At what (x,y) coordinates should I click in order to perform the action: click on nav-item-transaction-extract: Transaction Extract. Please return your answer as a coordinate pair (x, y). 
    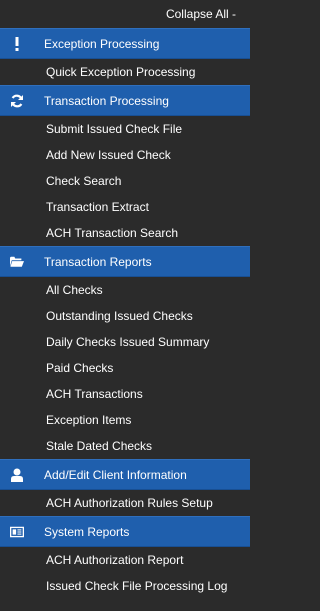
    Looking at the image, I should click on (125, 207).